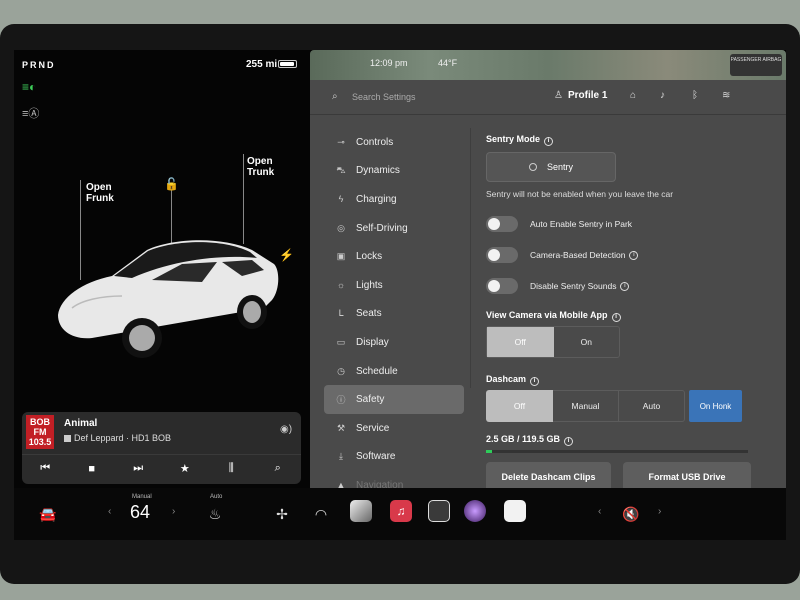 This screenshot has width=800, height=600. What do you see at coordinates (376, 457) in the screenshot?
I see `nav-label: Software` at bounding box center [376, 457].